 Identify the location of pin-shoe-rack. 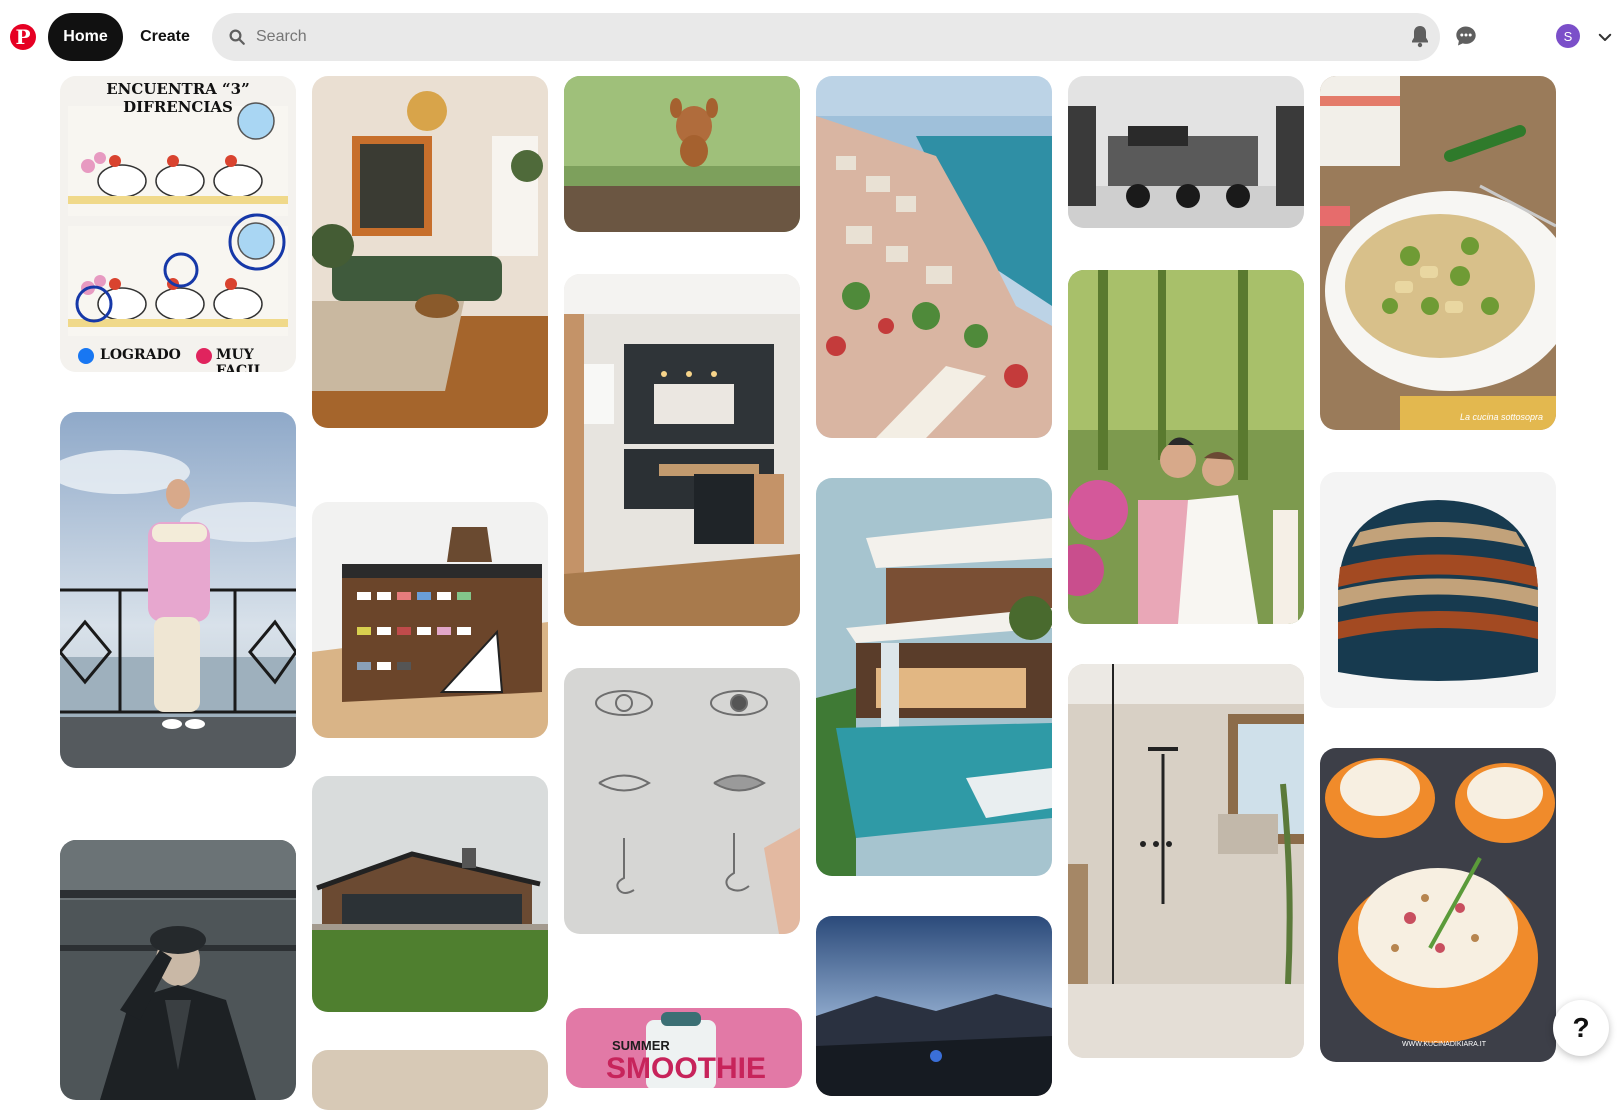
(430, 620).